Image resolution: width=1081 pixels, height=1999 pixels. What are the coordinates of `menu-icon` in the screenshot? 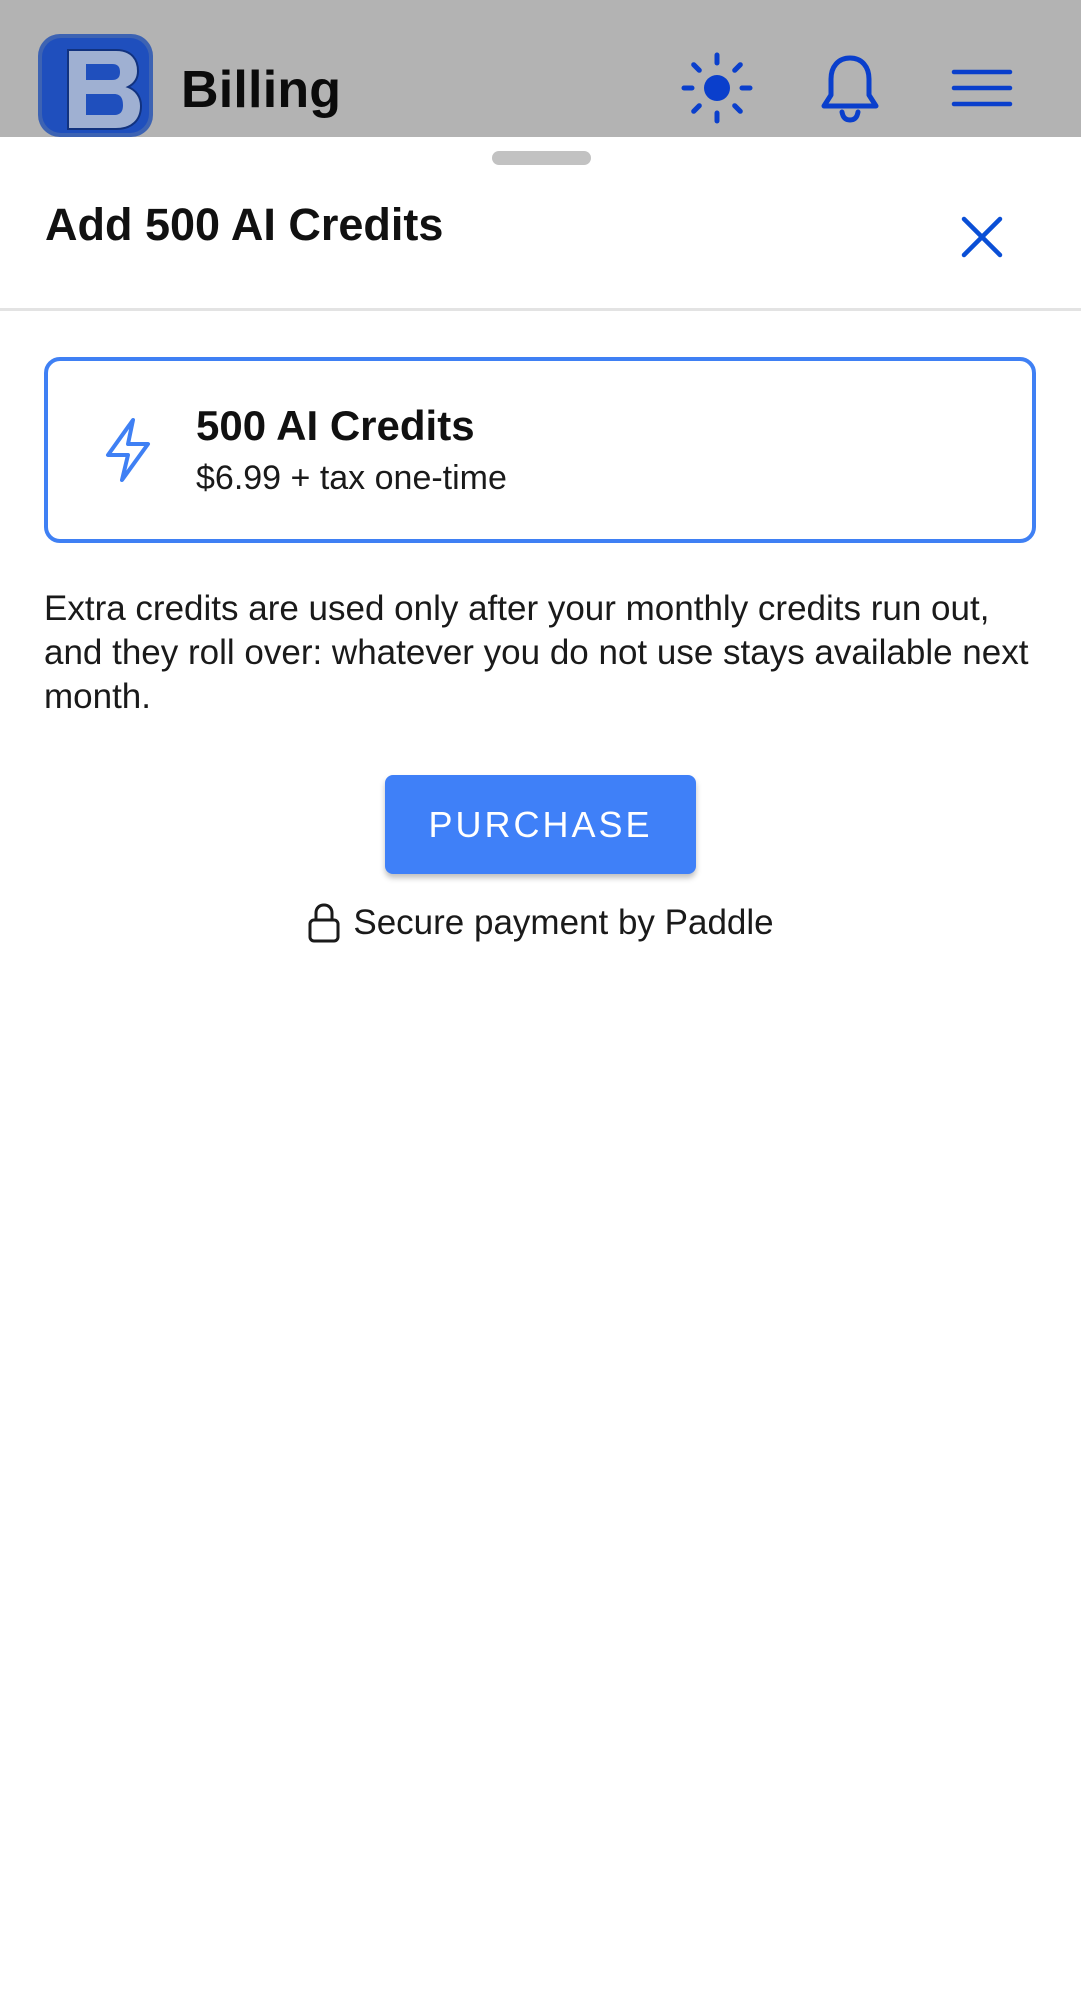 It's located at (982, 88).